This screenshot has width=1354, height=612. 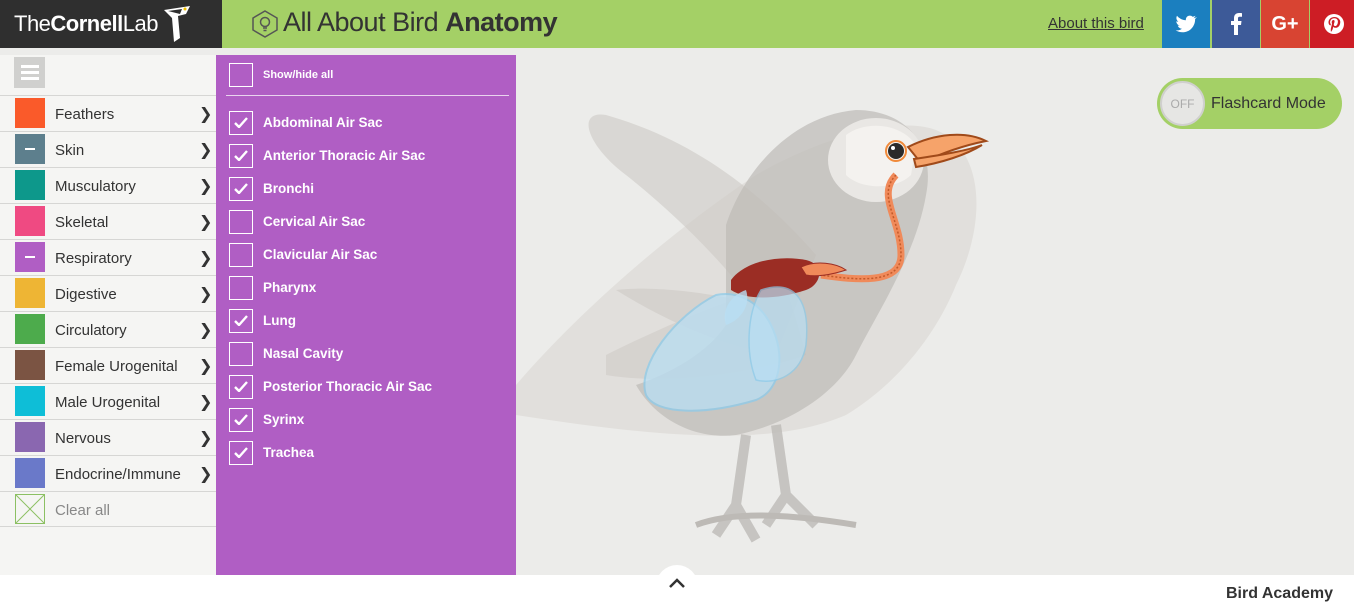 What do you see at coordinates (118, 474) in the screenshot?
I see `menu-item-label: Endocrine/Immune` at bounding box center [118, 474].